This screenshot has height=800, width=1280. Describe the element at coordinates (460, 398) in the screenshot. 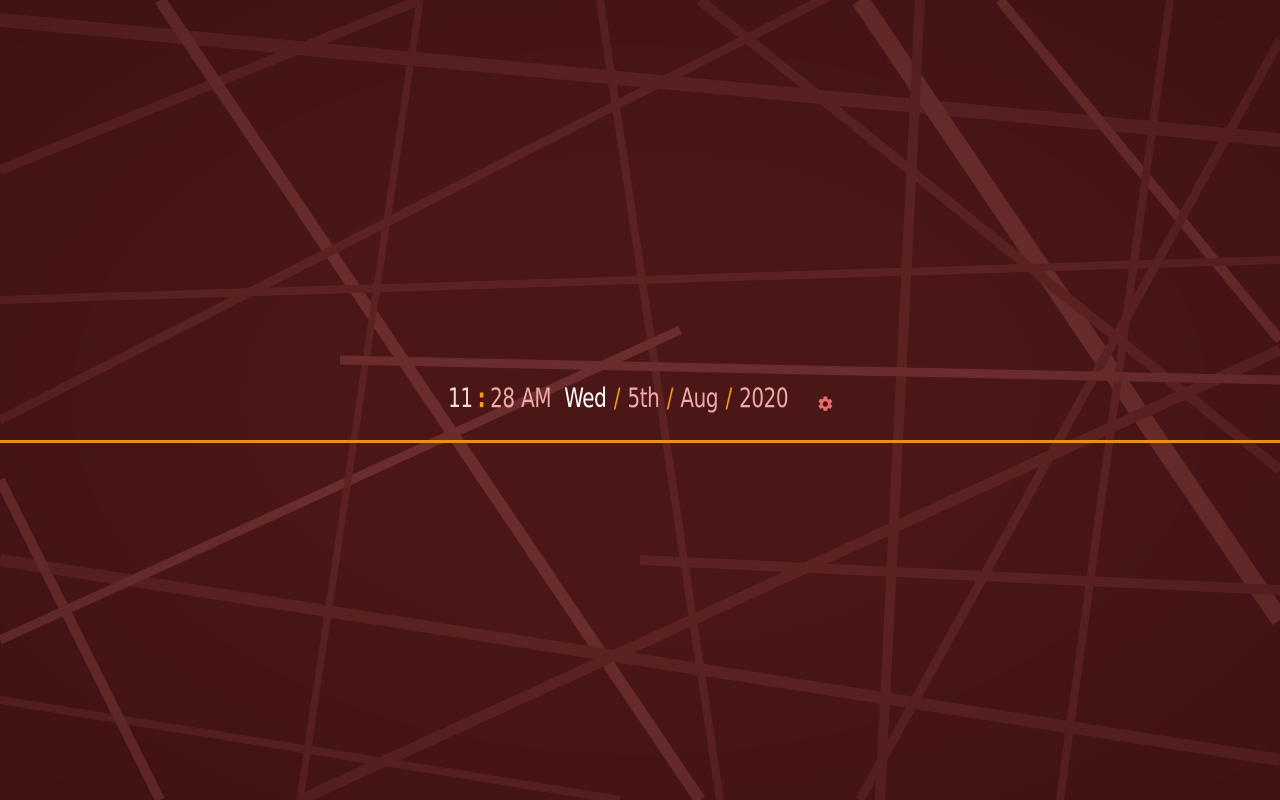

I see `clock-hour: 11` at that location.